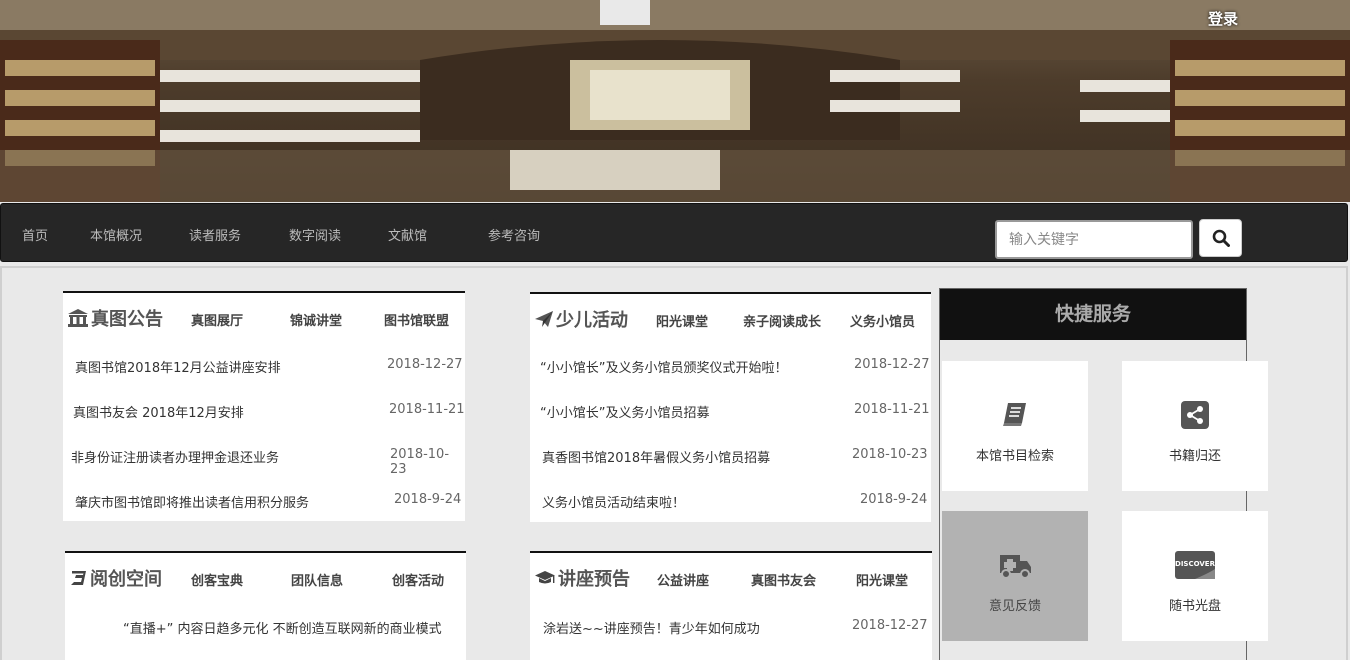 The image size is (1350, 660). Describe the element at coordinates (418, 579) in the screenshot. I see `tab-maker-events: 创客活动` at that location.